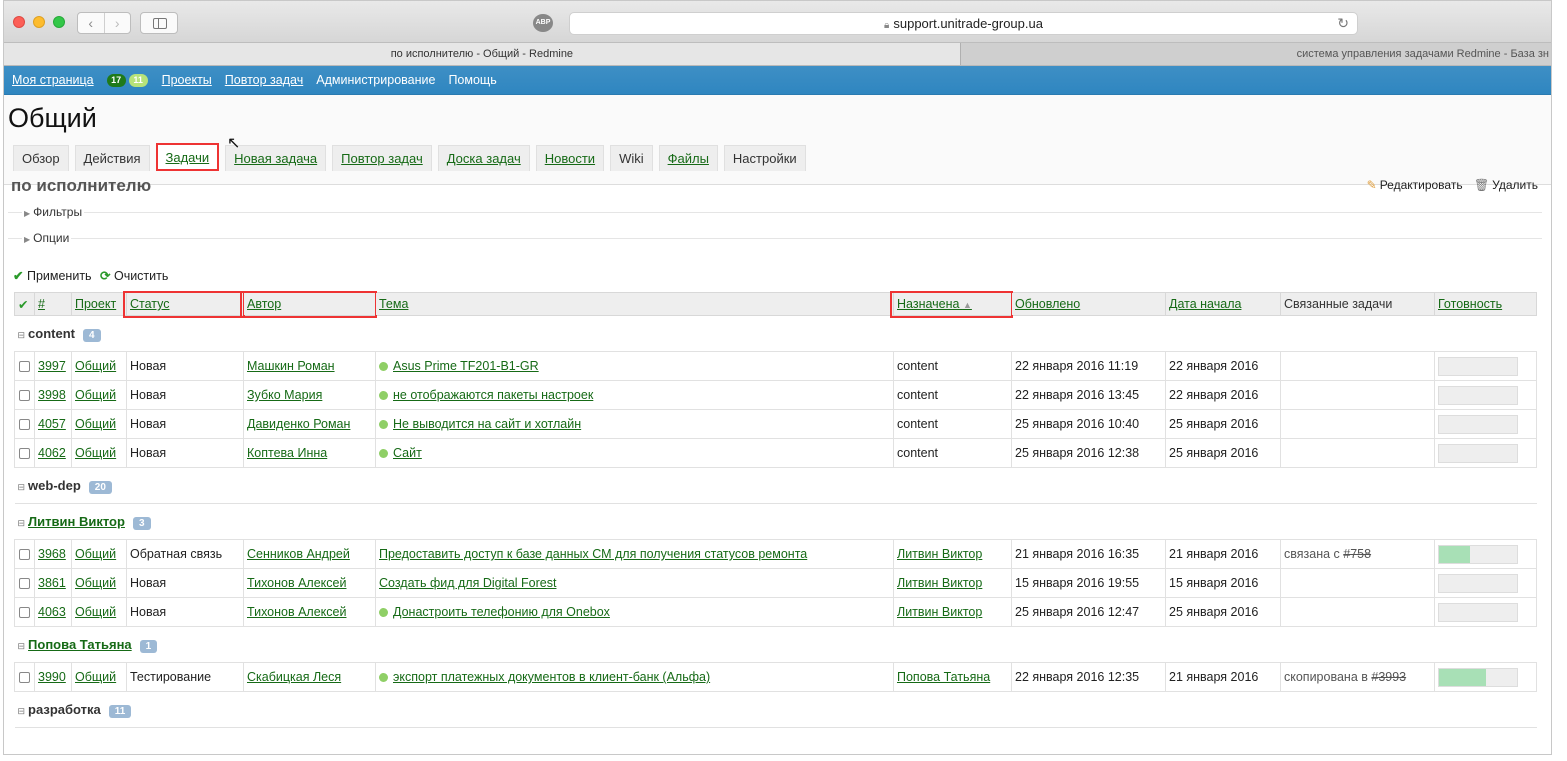 The height and width of the screenshot is (761, 1567). I want to click on menu-repeat-issues: Повтор задач, so click(264, 80).